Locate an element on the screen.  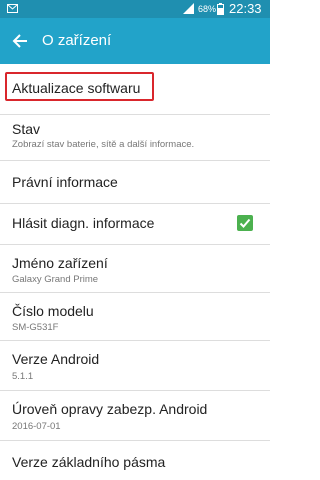
list-item-legal-info: Právní informace is located at coordinates (135, 182).